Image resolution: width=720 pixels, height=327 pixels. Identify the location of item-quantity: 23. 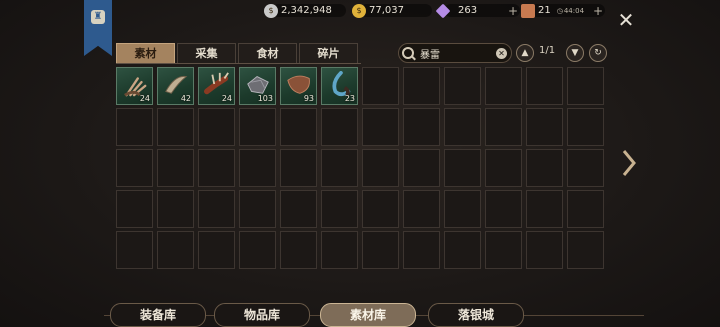
(349, 98).